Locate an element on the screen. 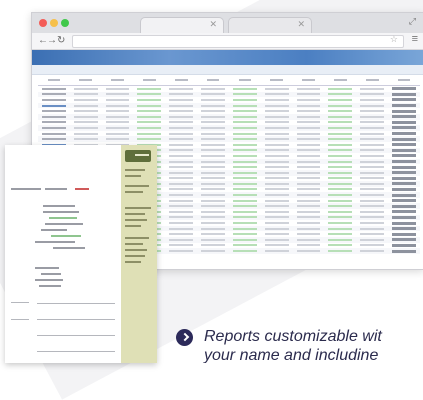 This screenshot has width=423, height=400. address-bar is located at coordinates (238, 41).